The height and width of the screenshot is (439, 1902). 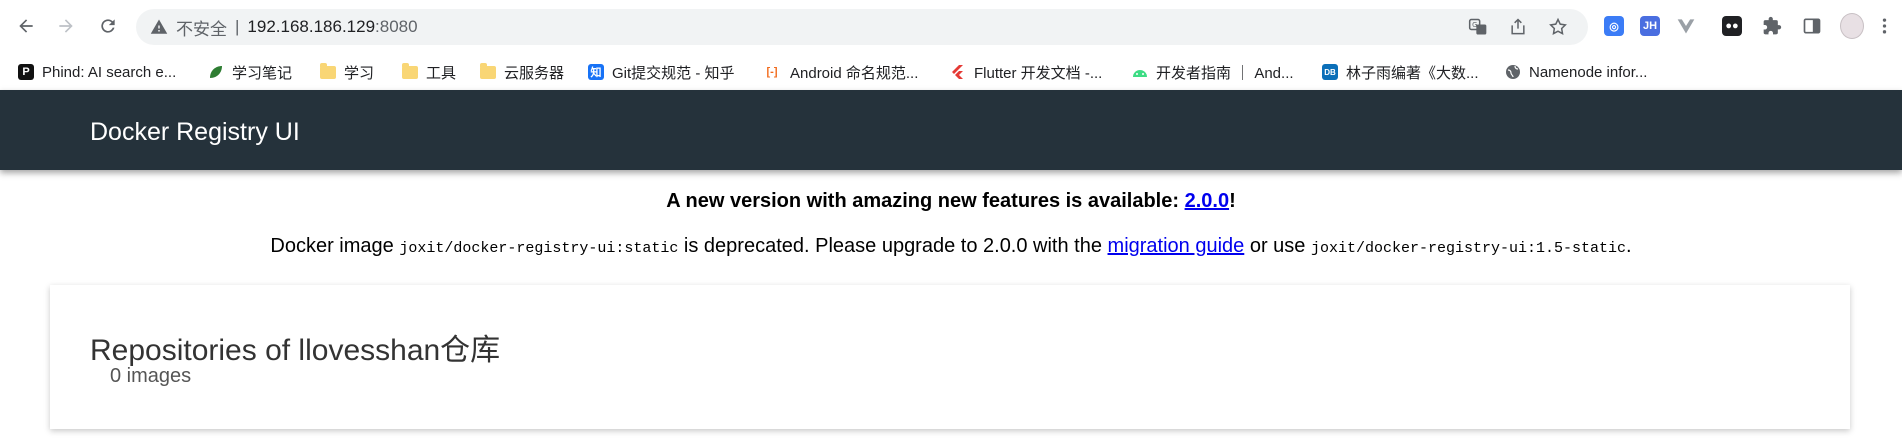 I want to click on forward-icon, so click(x=66, y=26).